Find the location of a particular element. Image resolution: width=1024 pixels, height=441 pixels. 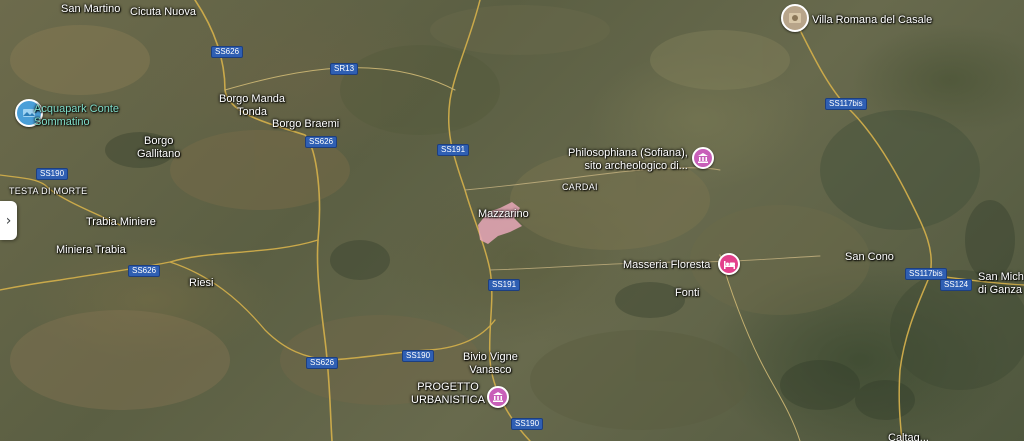

place-mazzarino: Mazzarino is located at coordinates (503, 214).